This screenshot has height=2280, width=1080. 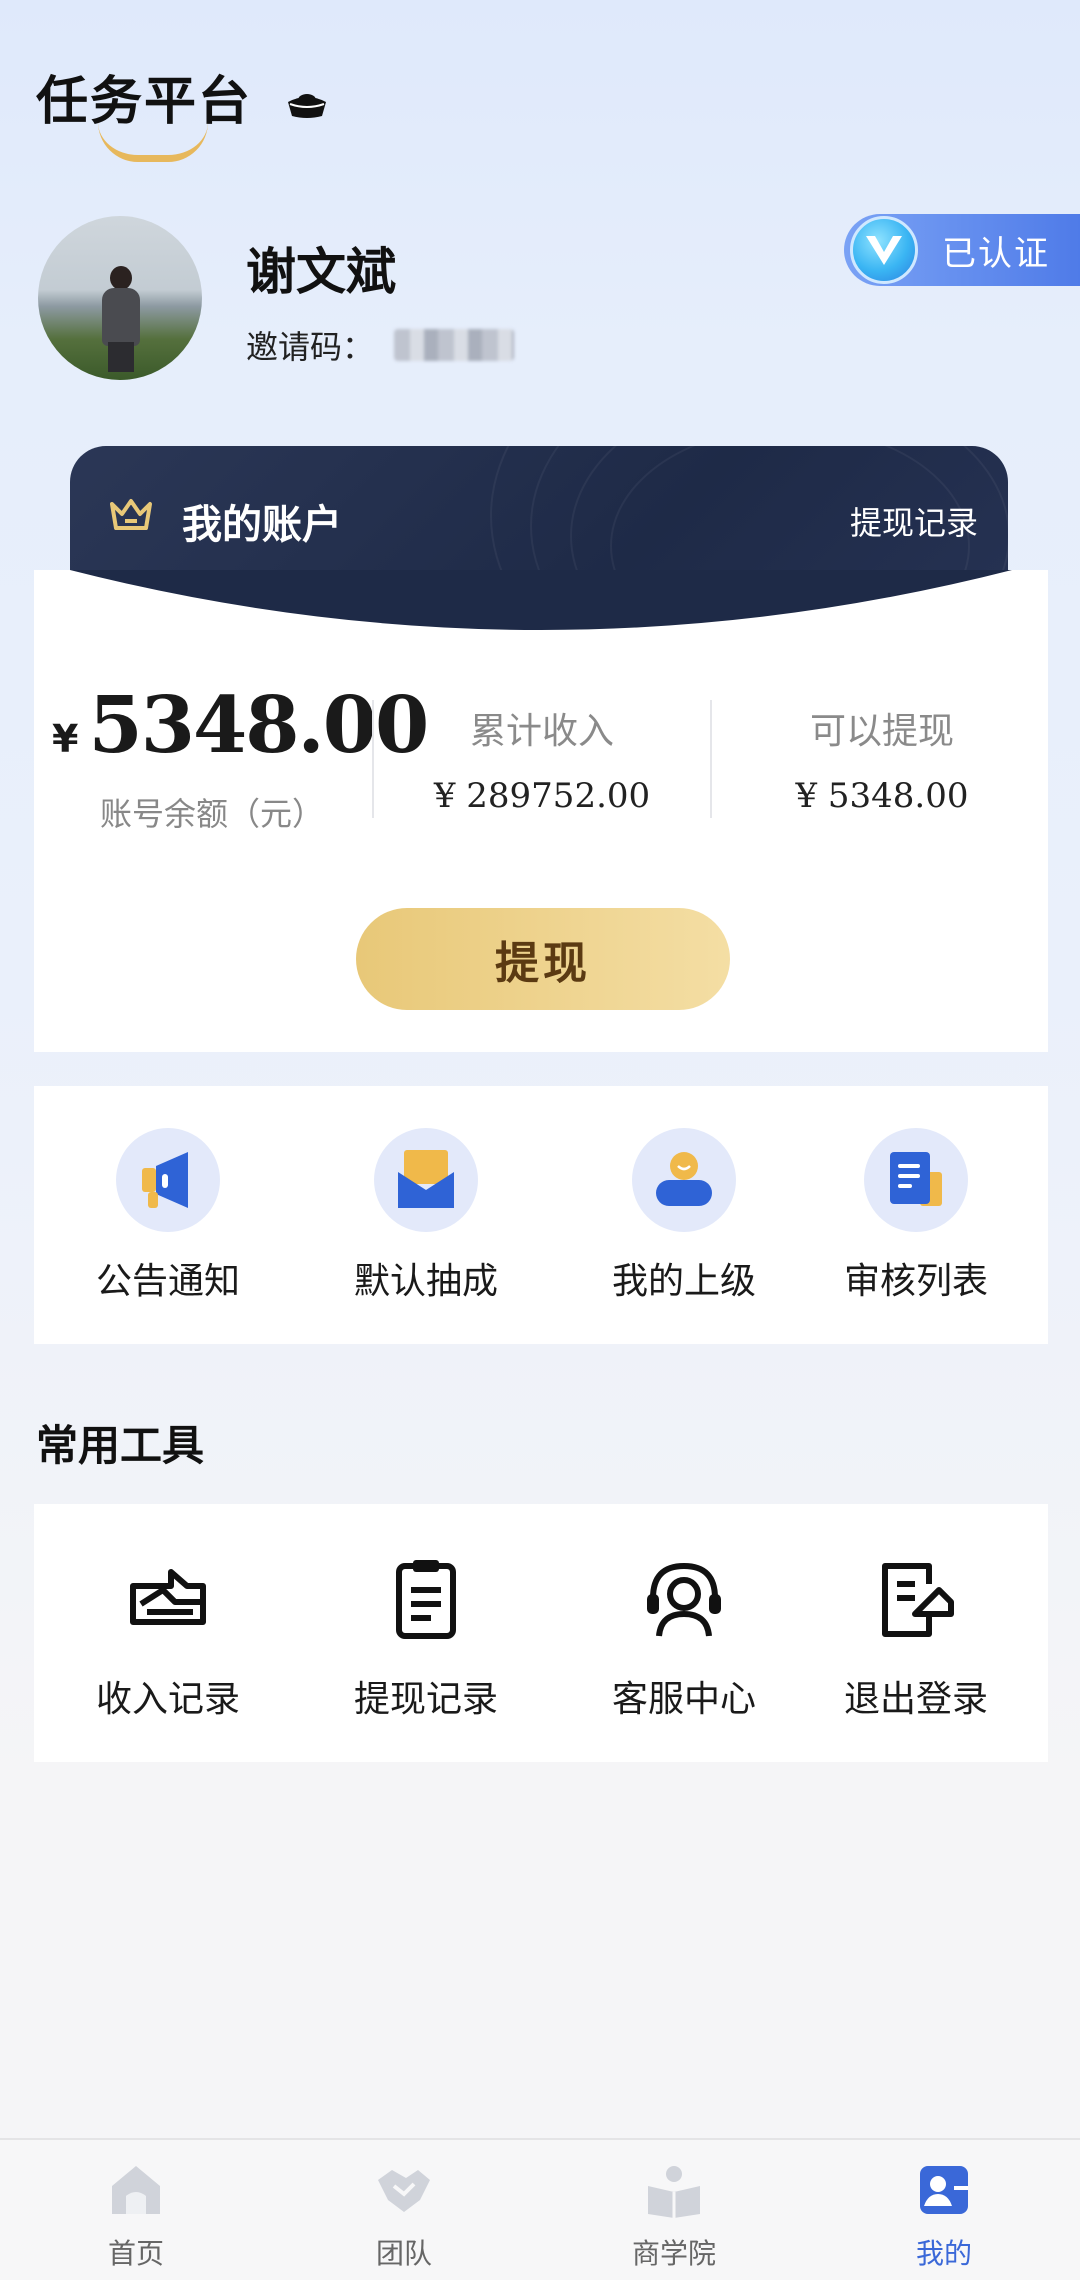 I want to click on tool-customer-service: 客服中心, so click(x=684, y=1638).